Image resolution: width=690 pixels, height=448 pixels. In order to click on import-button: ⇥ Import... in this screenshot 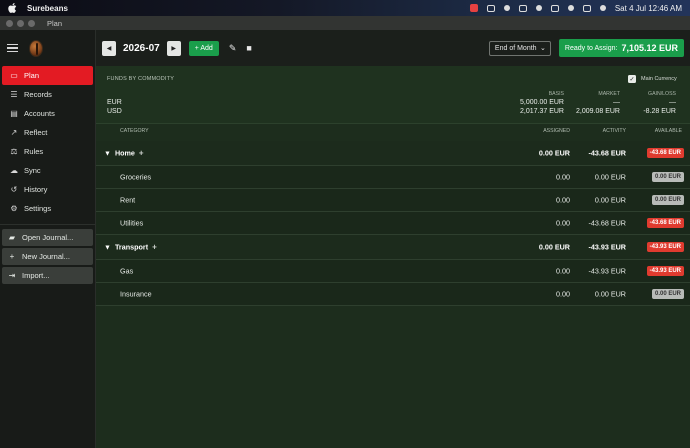, I will do `click(47, 275)`.